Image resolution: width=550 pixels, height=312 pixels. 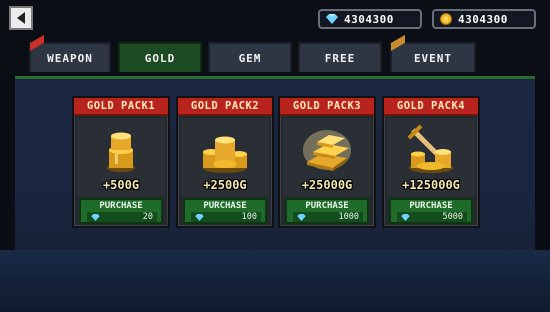 I want to click on tab-free-label: FREE, so click(x=340, y=58).